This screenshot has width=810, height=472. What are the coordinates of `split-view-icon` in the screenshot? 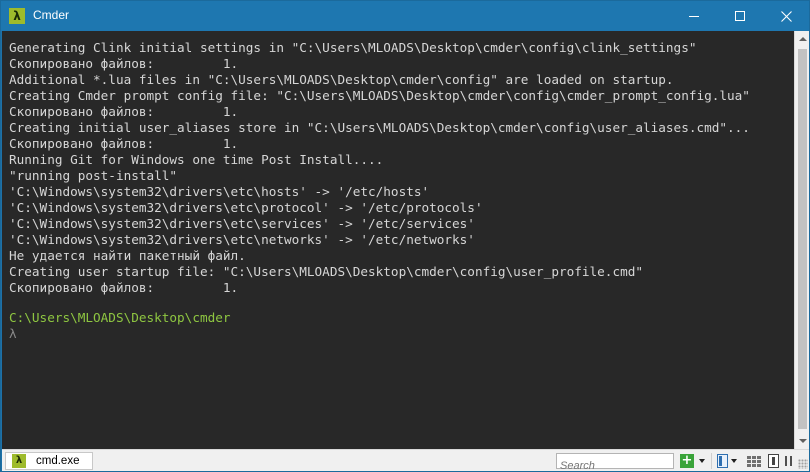 It's located at (722, 461).